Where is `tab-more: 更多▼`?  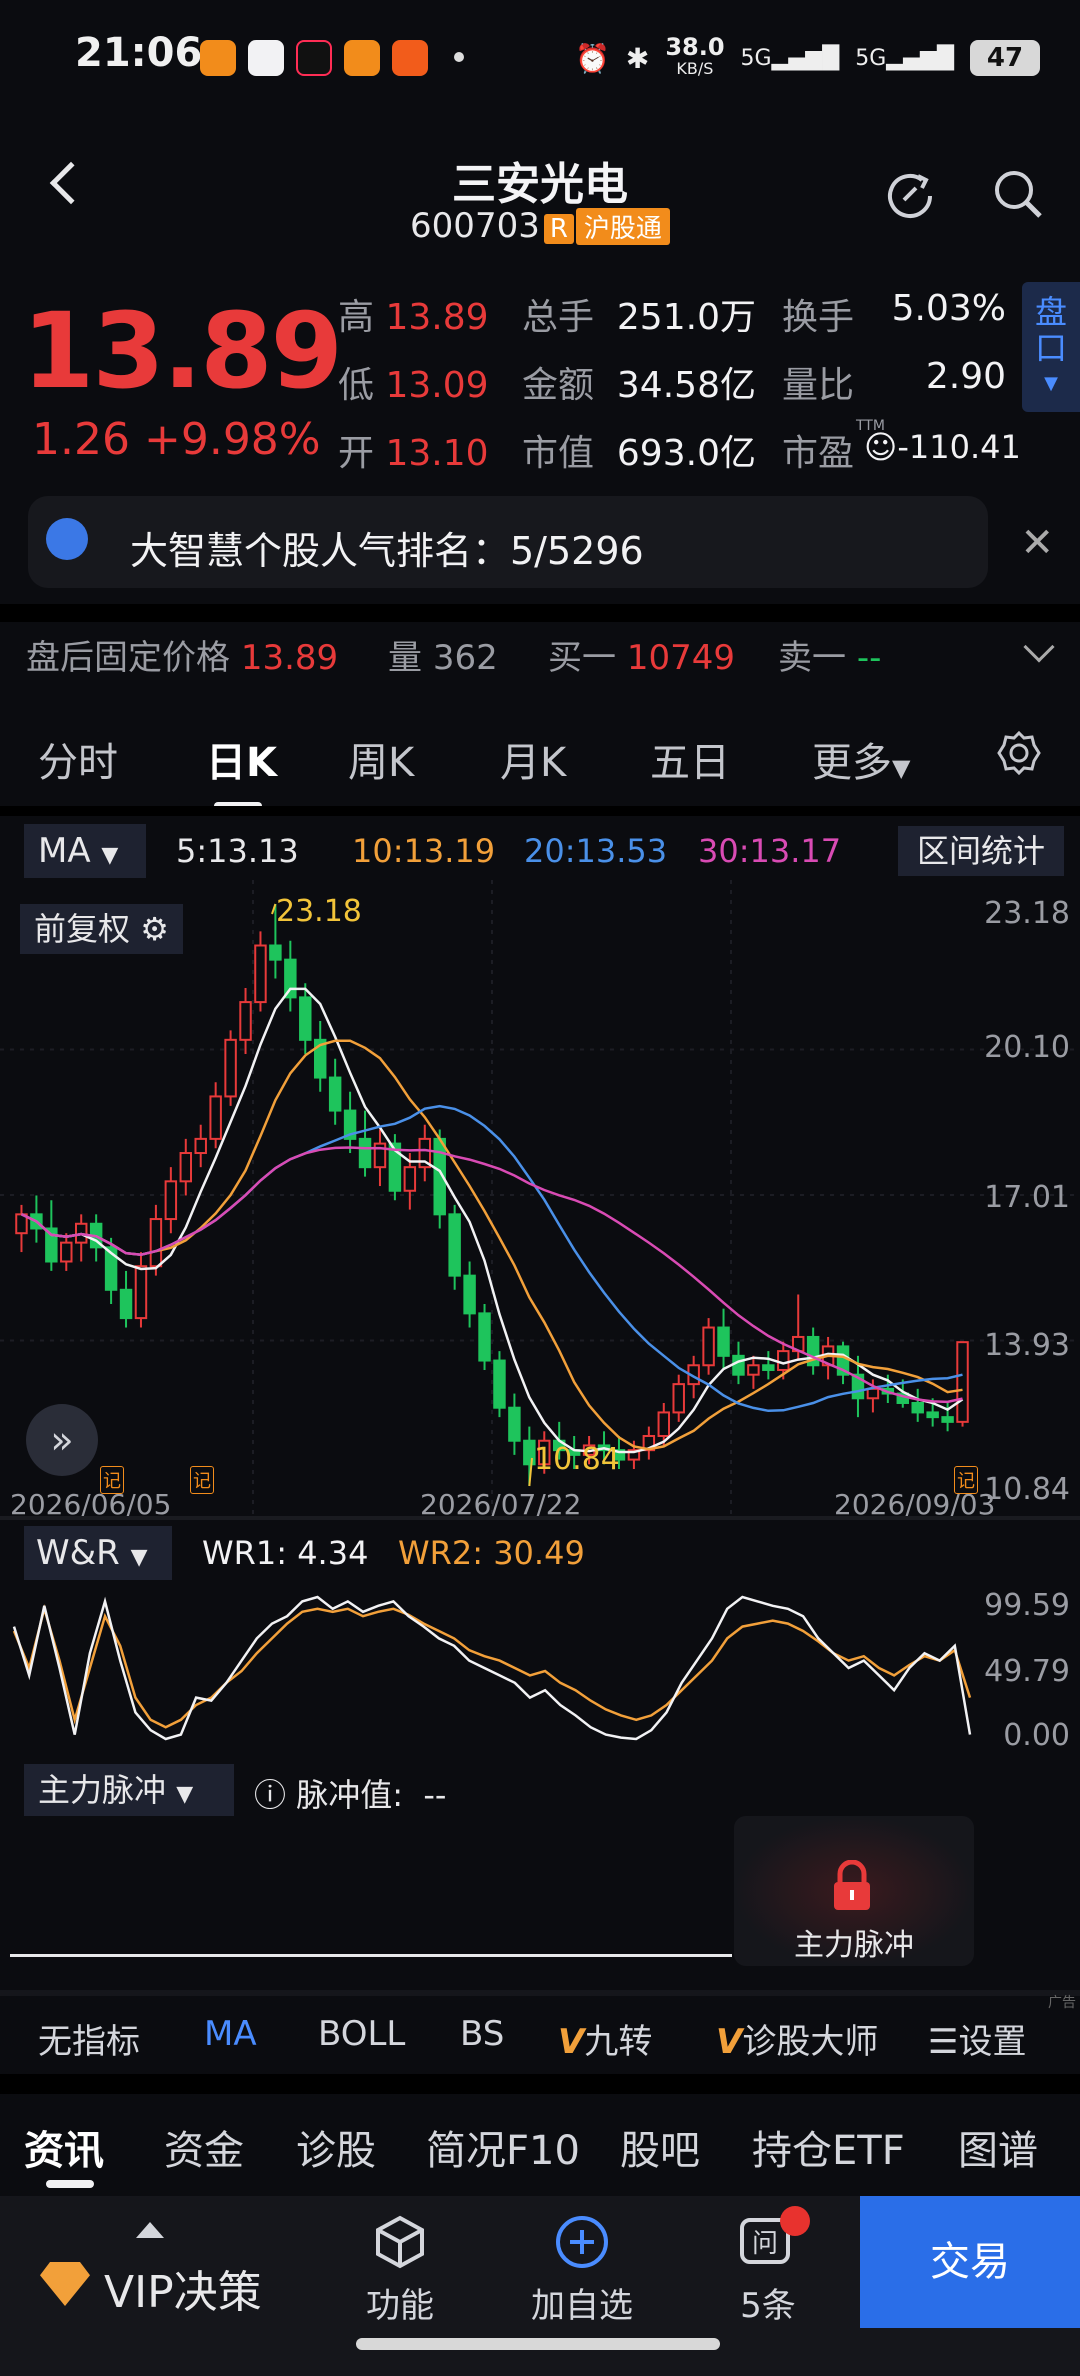 tab-more: 更多▼ is located at coordinates (861, 759).